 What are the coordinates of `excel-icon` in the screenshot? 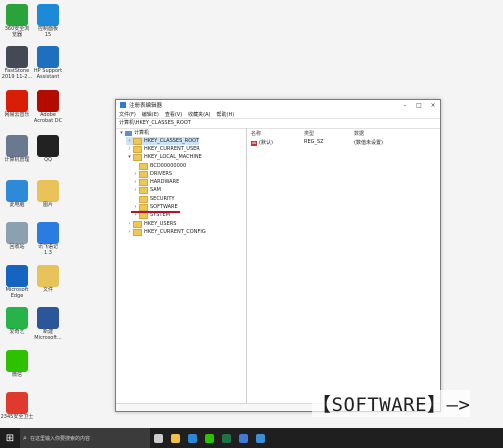 It's located at (226, 438).